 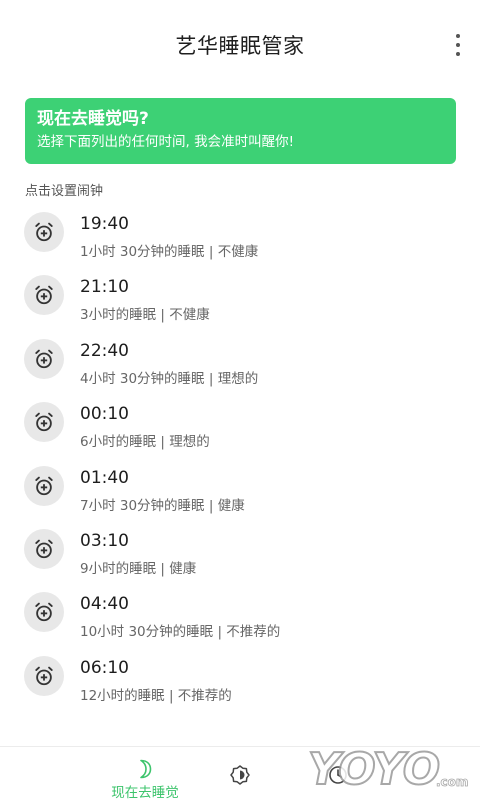 I want to click on tab-alarm-clock, so click(x=338, y=774).